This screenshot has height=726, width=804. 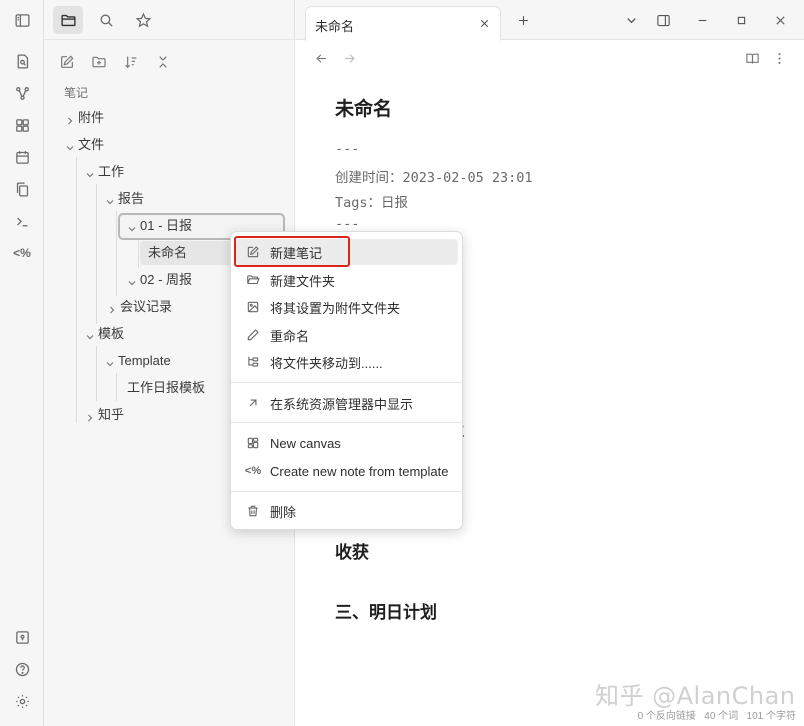 What do you see at coordinates (159, 280) in the screenshot?
I see `tree-folder-weekly: 02 - 周报` at bounding box center [159, 280].